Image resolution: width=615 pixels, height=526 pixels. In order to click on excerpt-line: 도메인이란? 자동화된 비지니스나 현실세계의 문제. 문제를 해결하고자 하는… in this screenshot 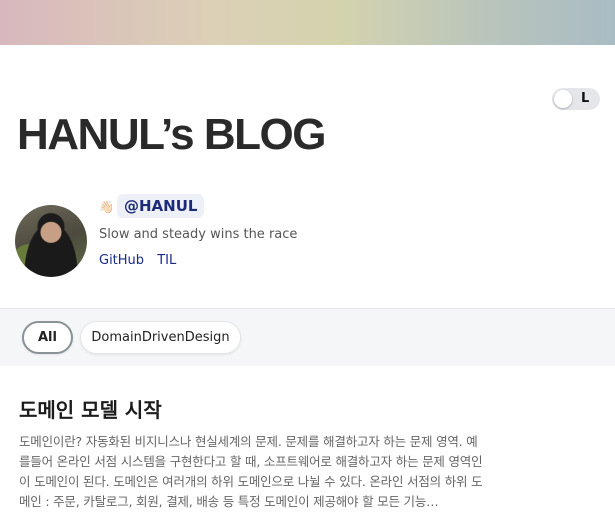, I will do `click(248, 441)`.